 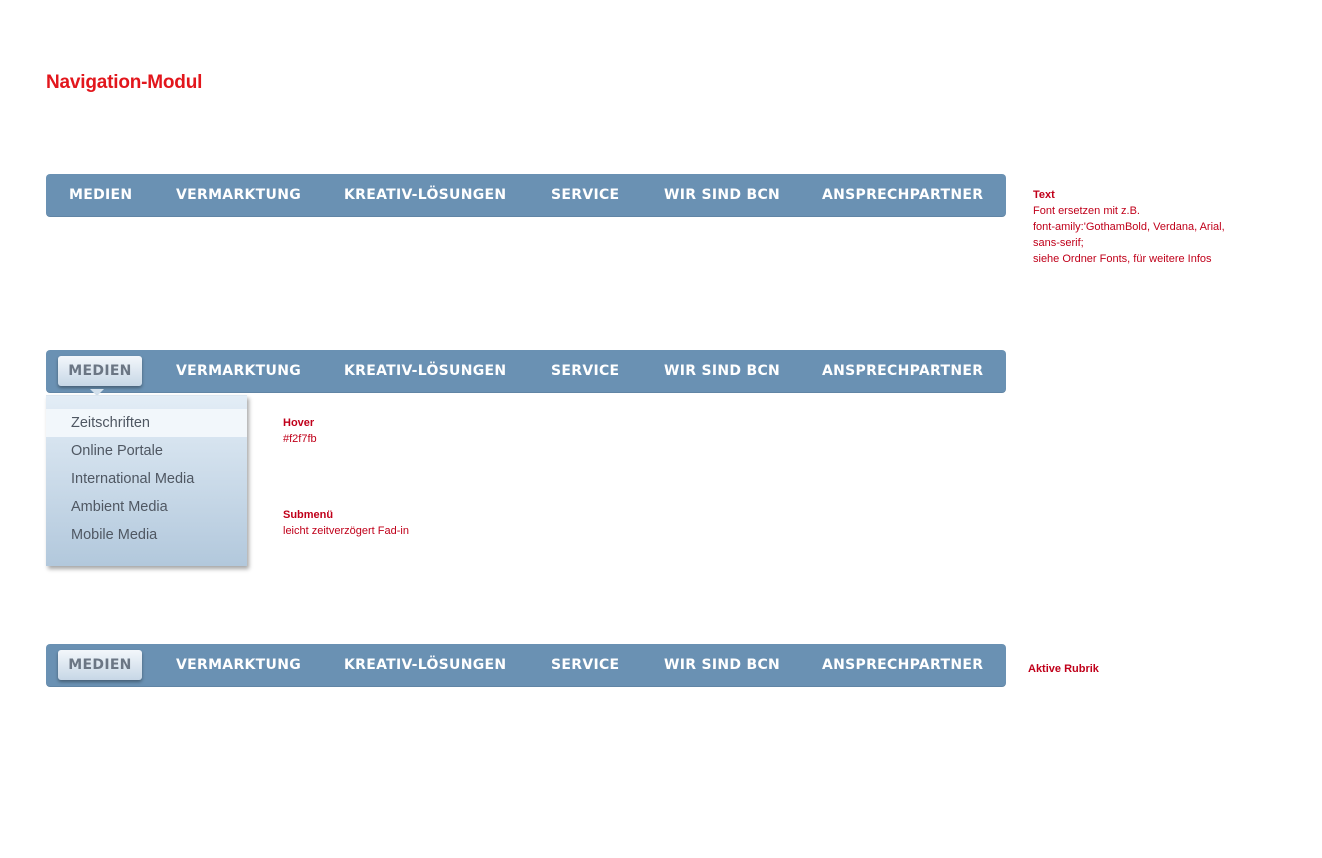 I want to click on nav-item-medien-hover: MEDIEN, so click(x=100, y=371).